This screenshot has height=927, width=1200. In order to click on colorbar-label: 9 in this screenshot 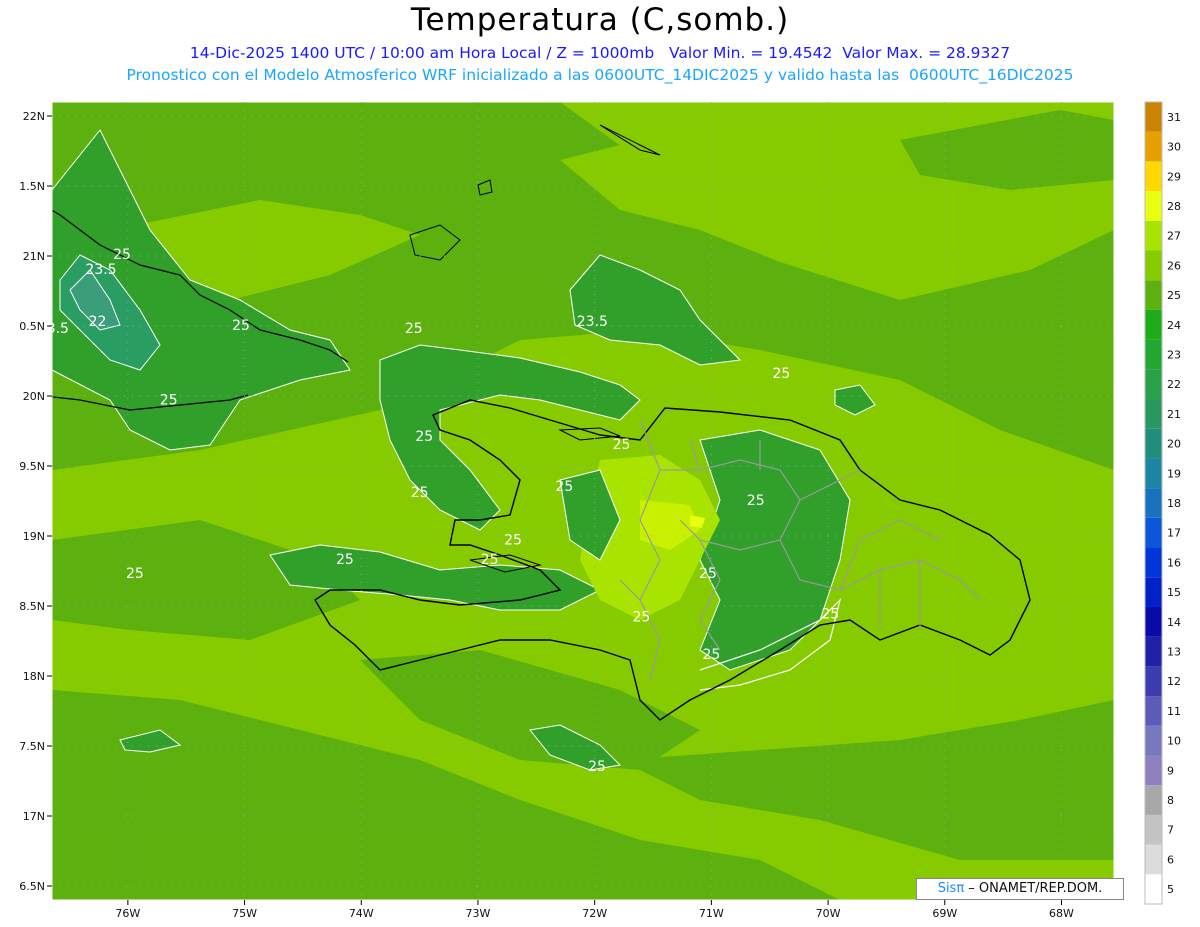, I will do `click(1170, 770)`.